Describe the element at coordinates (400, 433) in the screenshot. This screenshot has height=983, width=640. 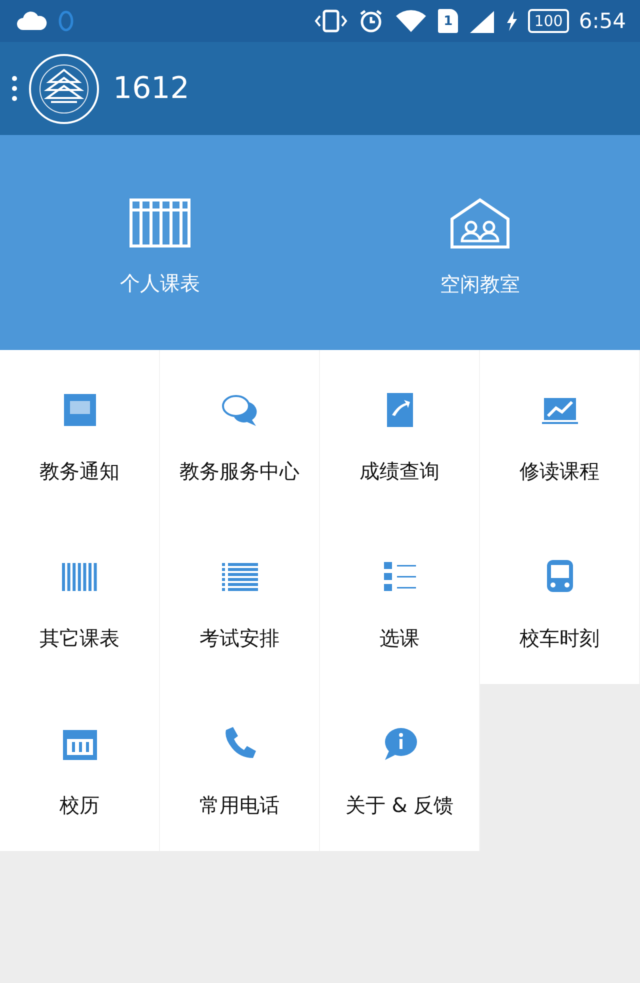
I see `feature-tile: 成绩查询` at that location.